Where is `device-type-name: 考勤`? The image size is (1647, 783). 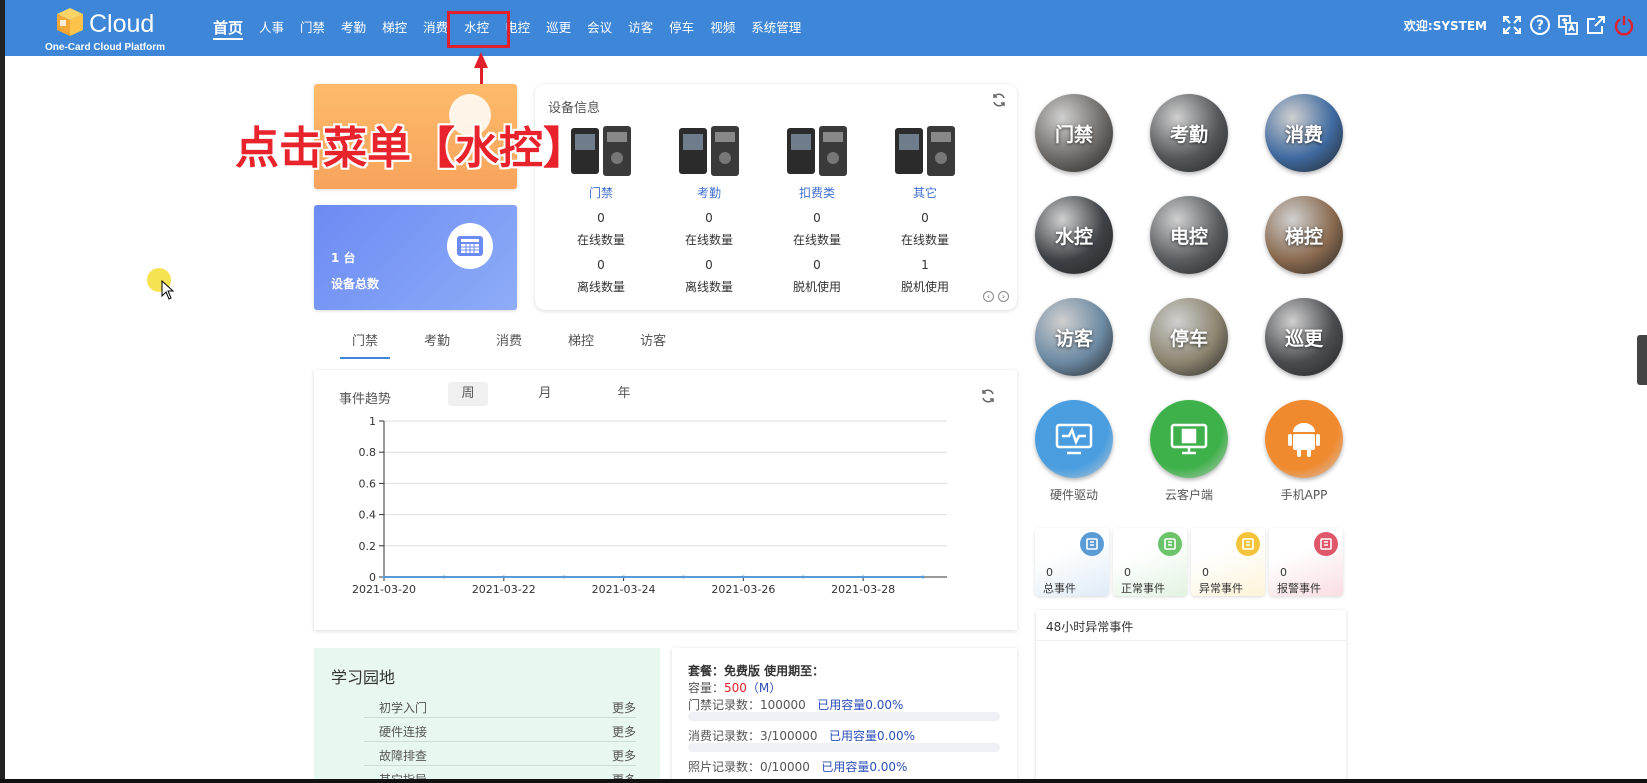
device-type-name: 考勤 is located at coordinates (709, 192).